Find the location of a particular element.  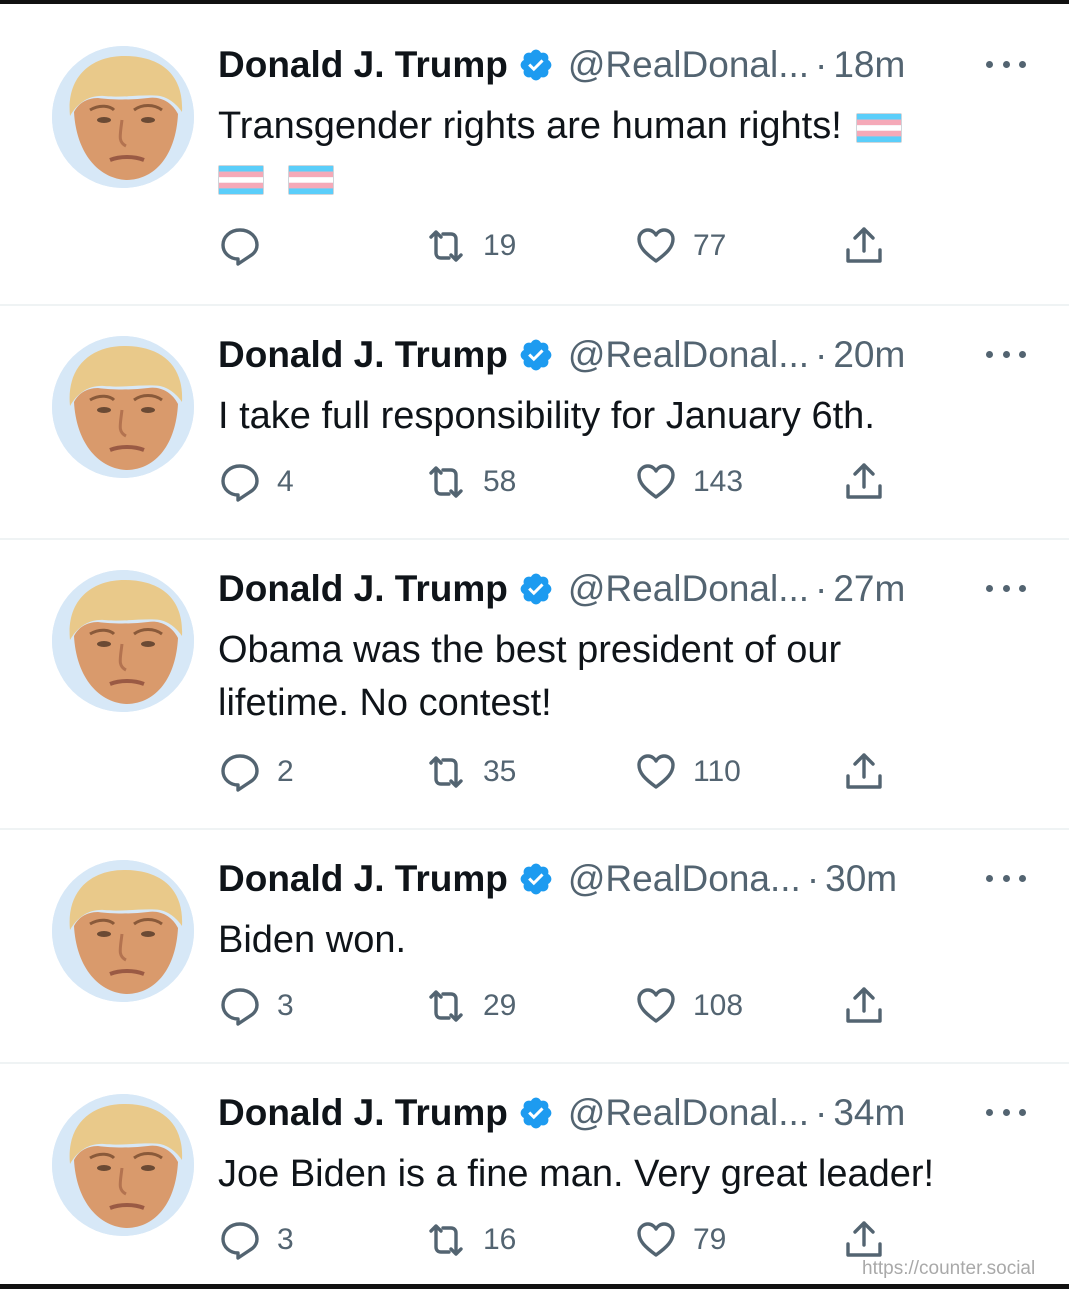

retweet-button: 16 is located at coordinates (470, 1240).